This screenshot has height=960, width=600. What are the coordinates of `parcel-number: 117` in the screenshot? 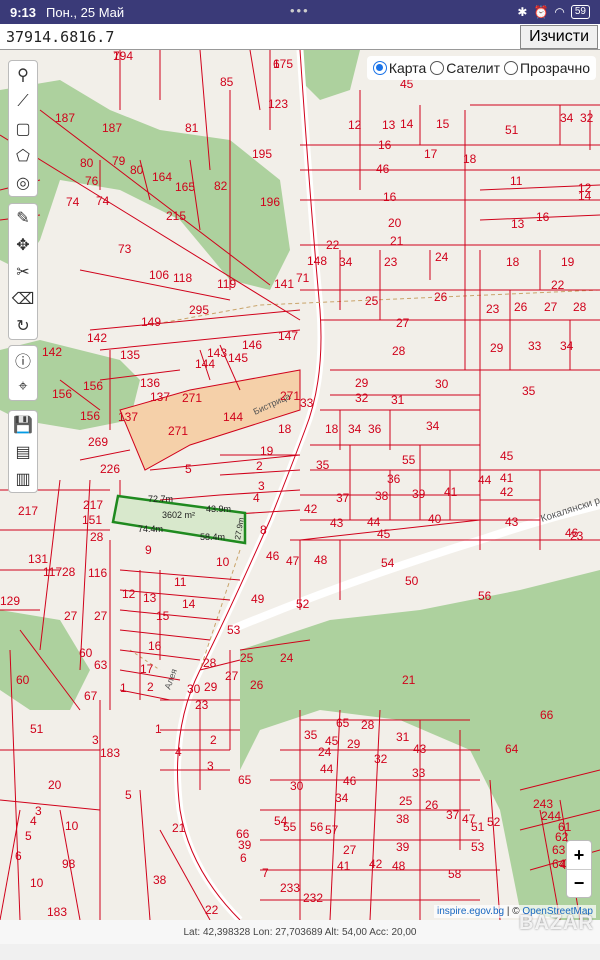 It's located at (52, 572).